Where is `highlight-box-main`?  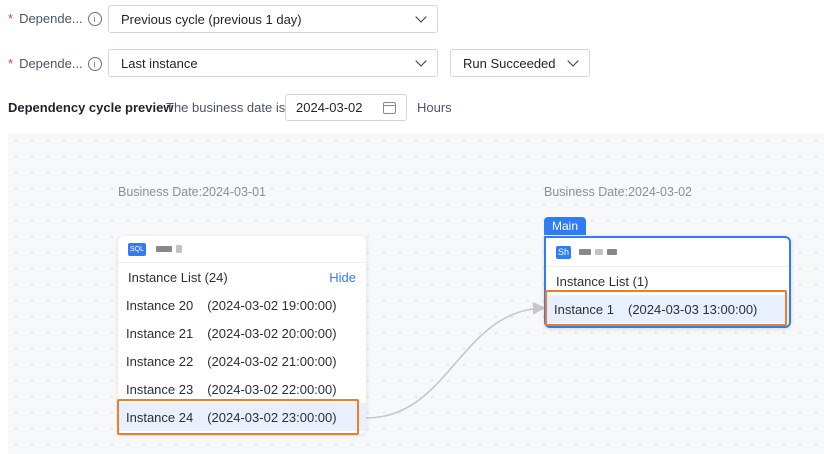
highlight-box-main is located at coordinates (666, 308).